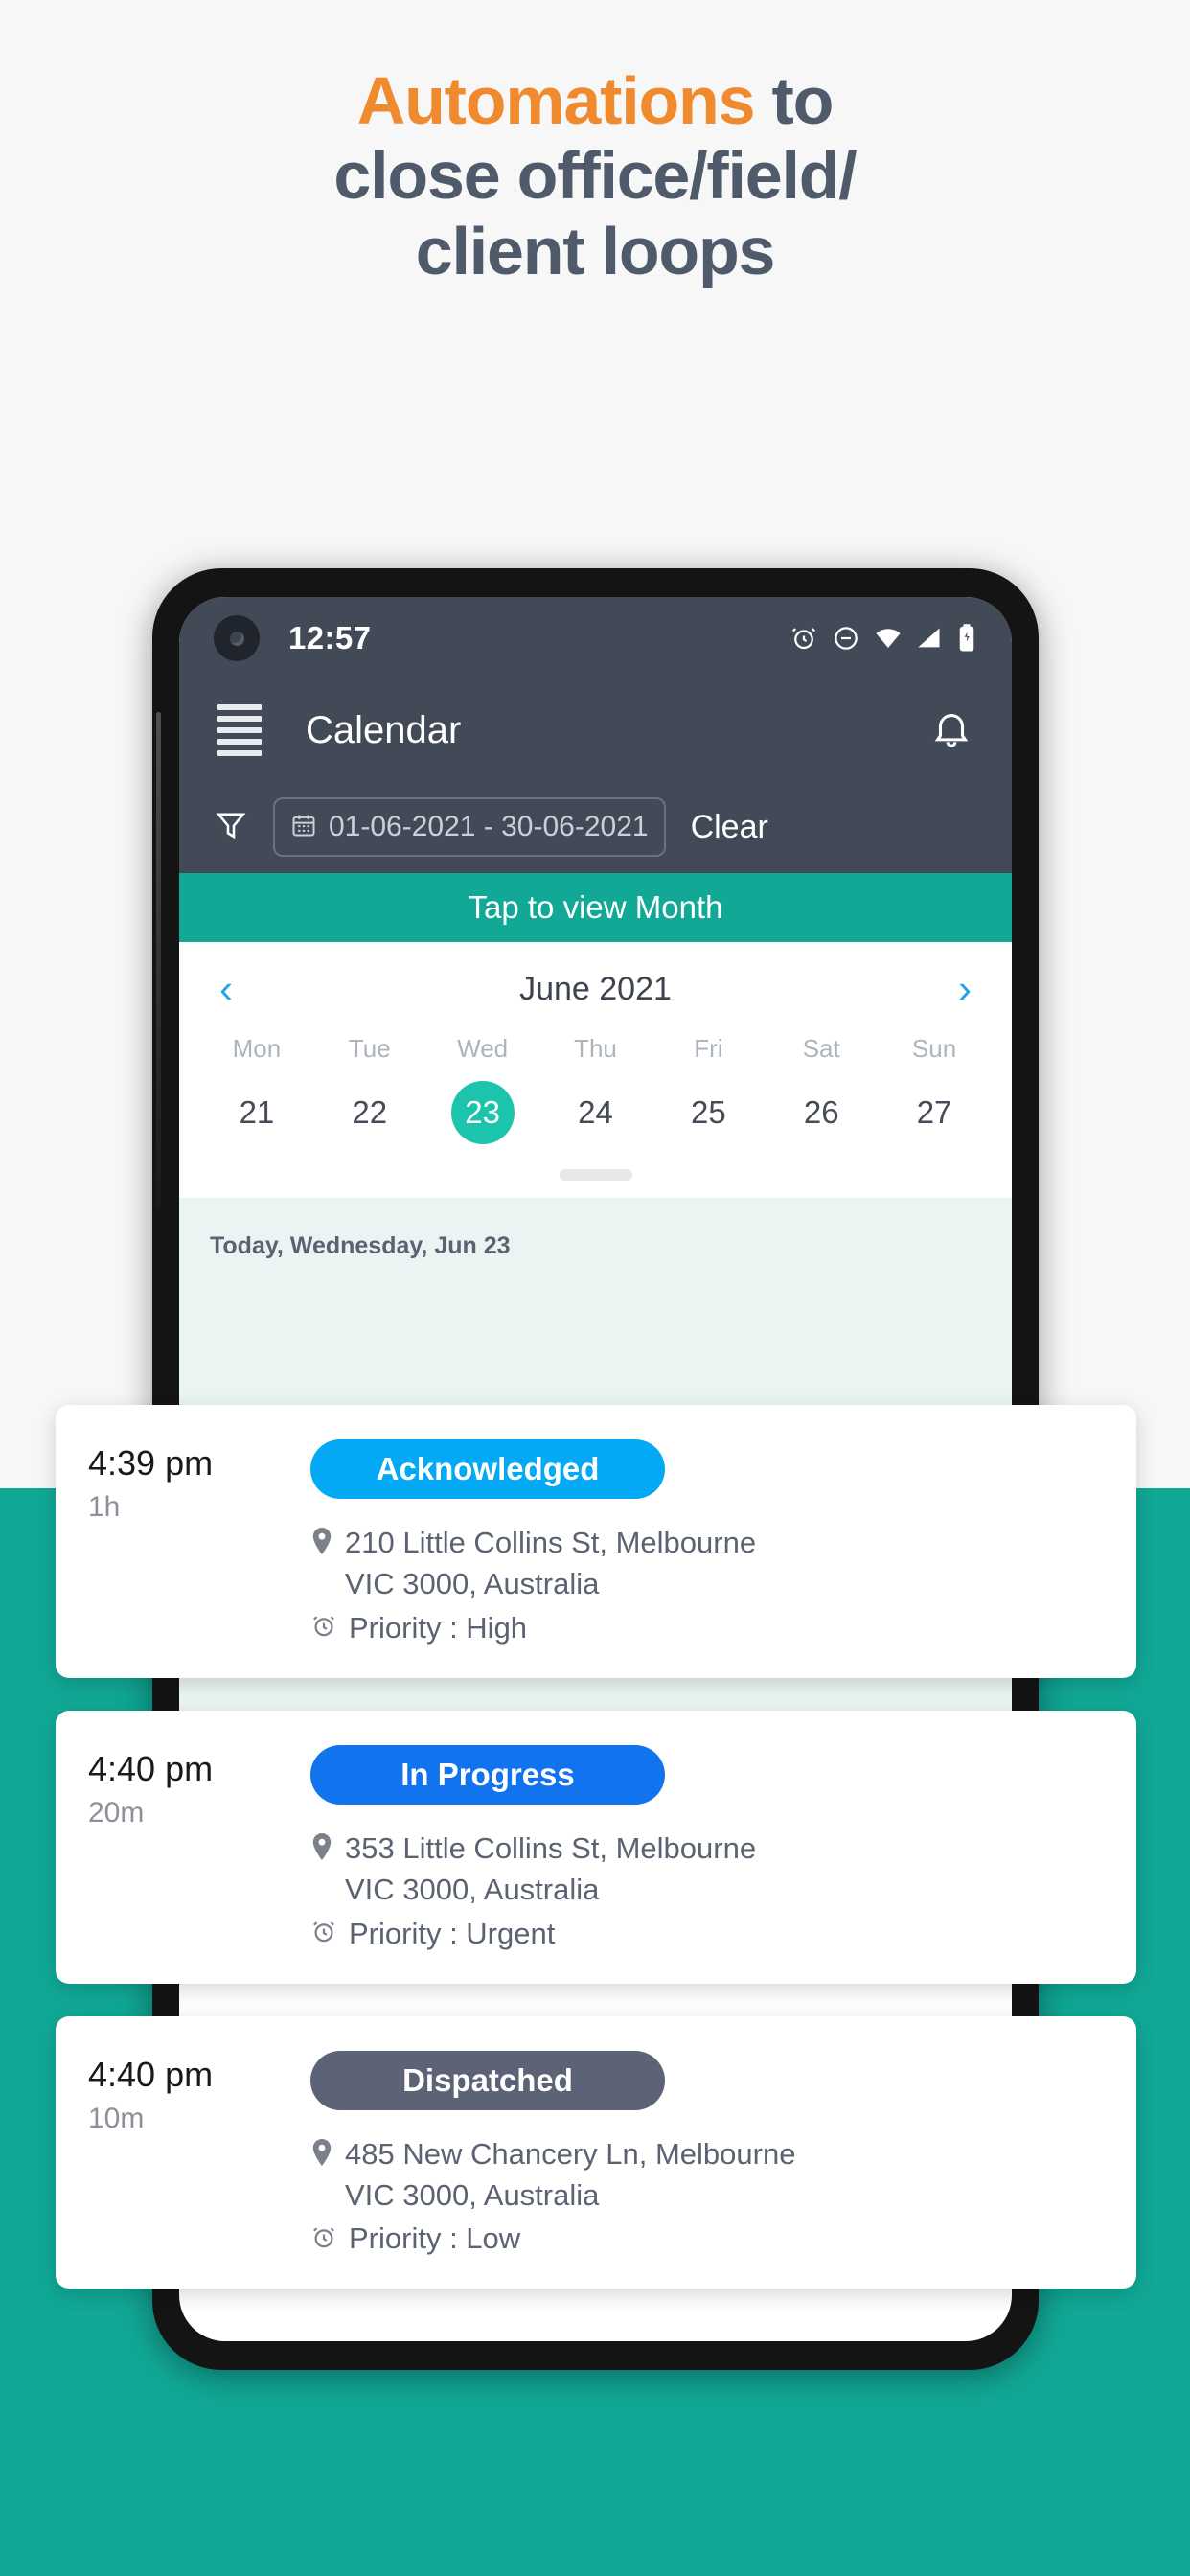 The image size is (1190, 2576). I want to click on chevron-left-icon: ‹, so click(226, 989).